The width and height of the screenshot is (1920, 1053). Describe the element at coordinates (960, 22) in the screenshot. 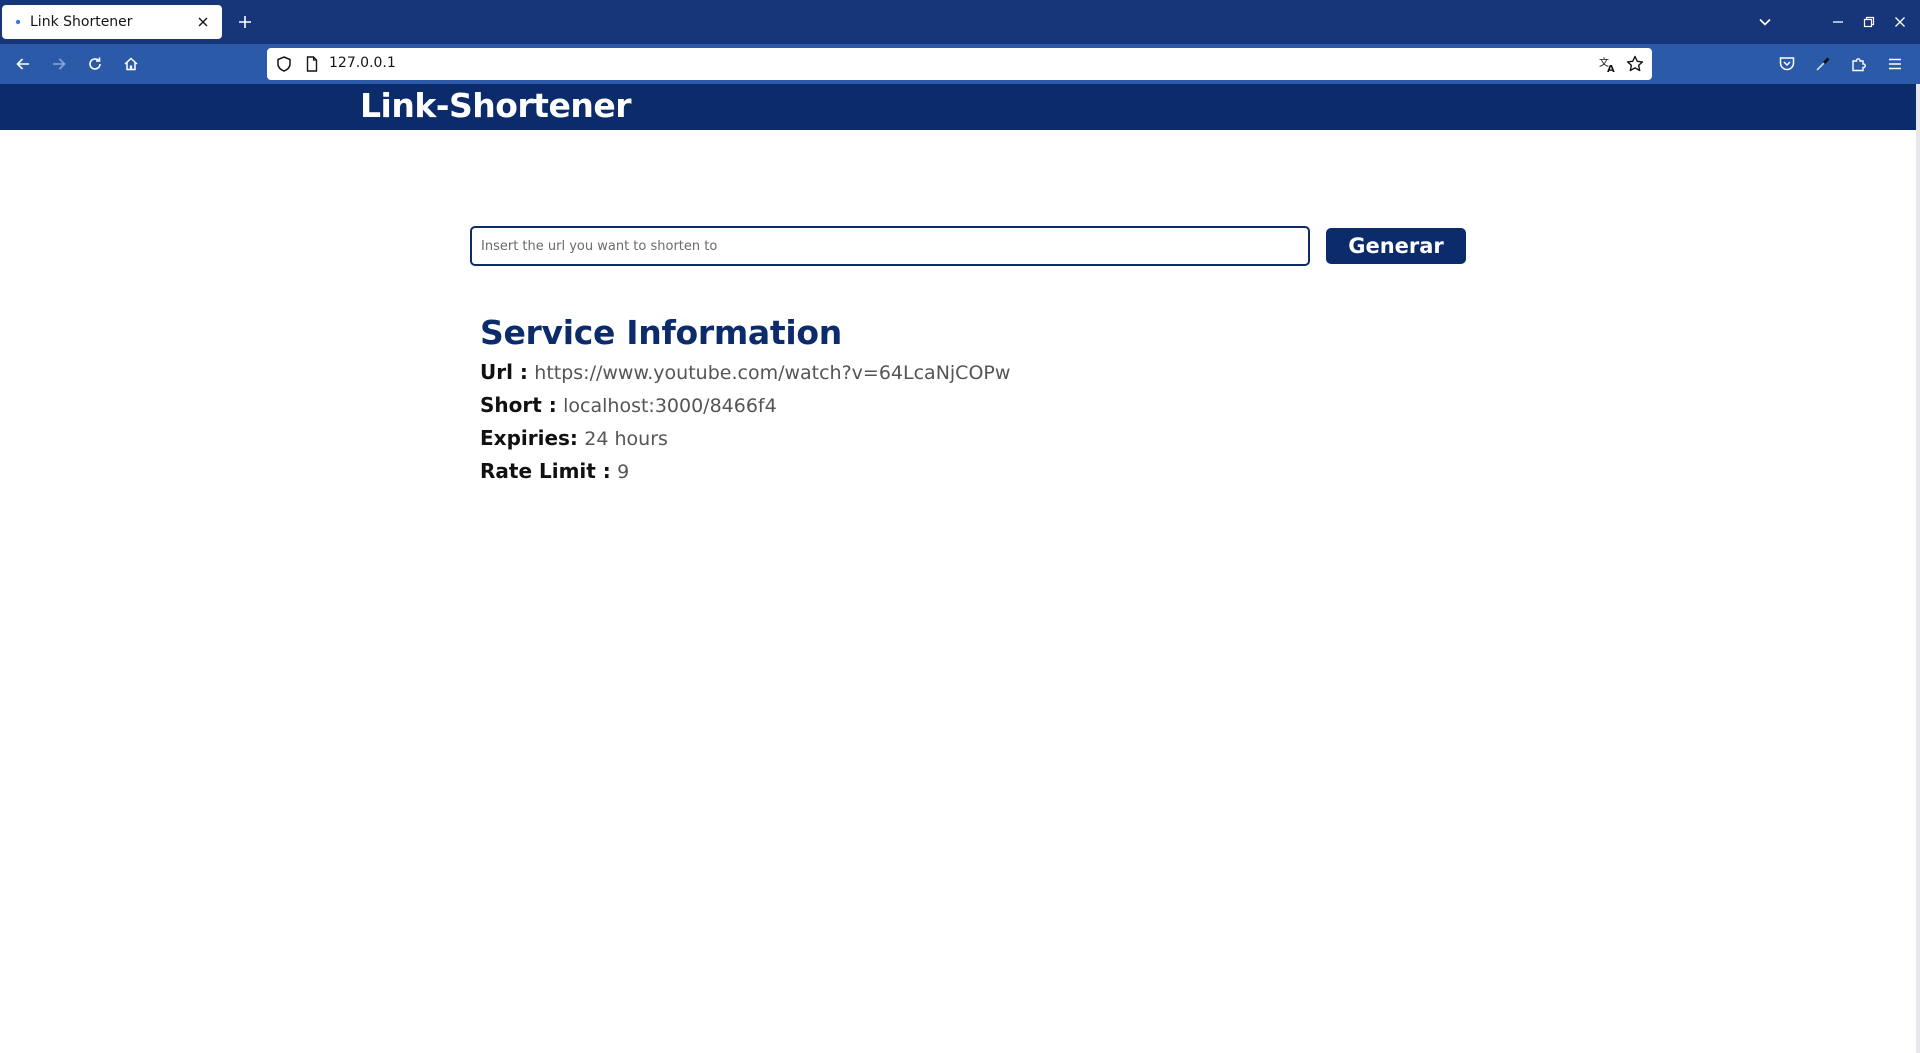

I see `browser-tab-strip: Link Shortener` at that location.